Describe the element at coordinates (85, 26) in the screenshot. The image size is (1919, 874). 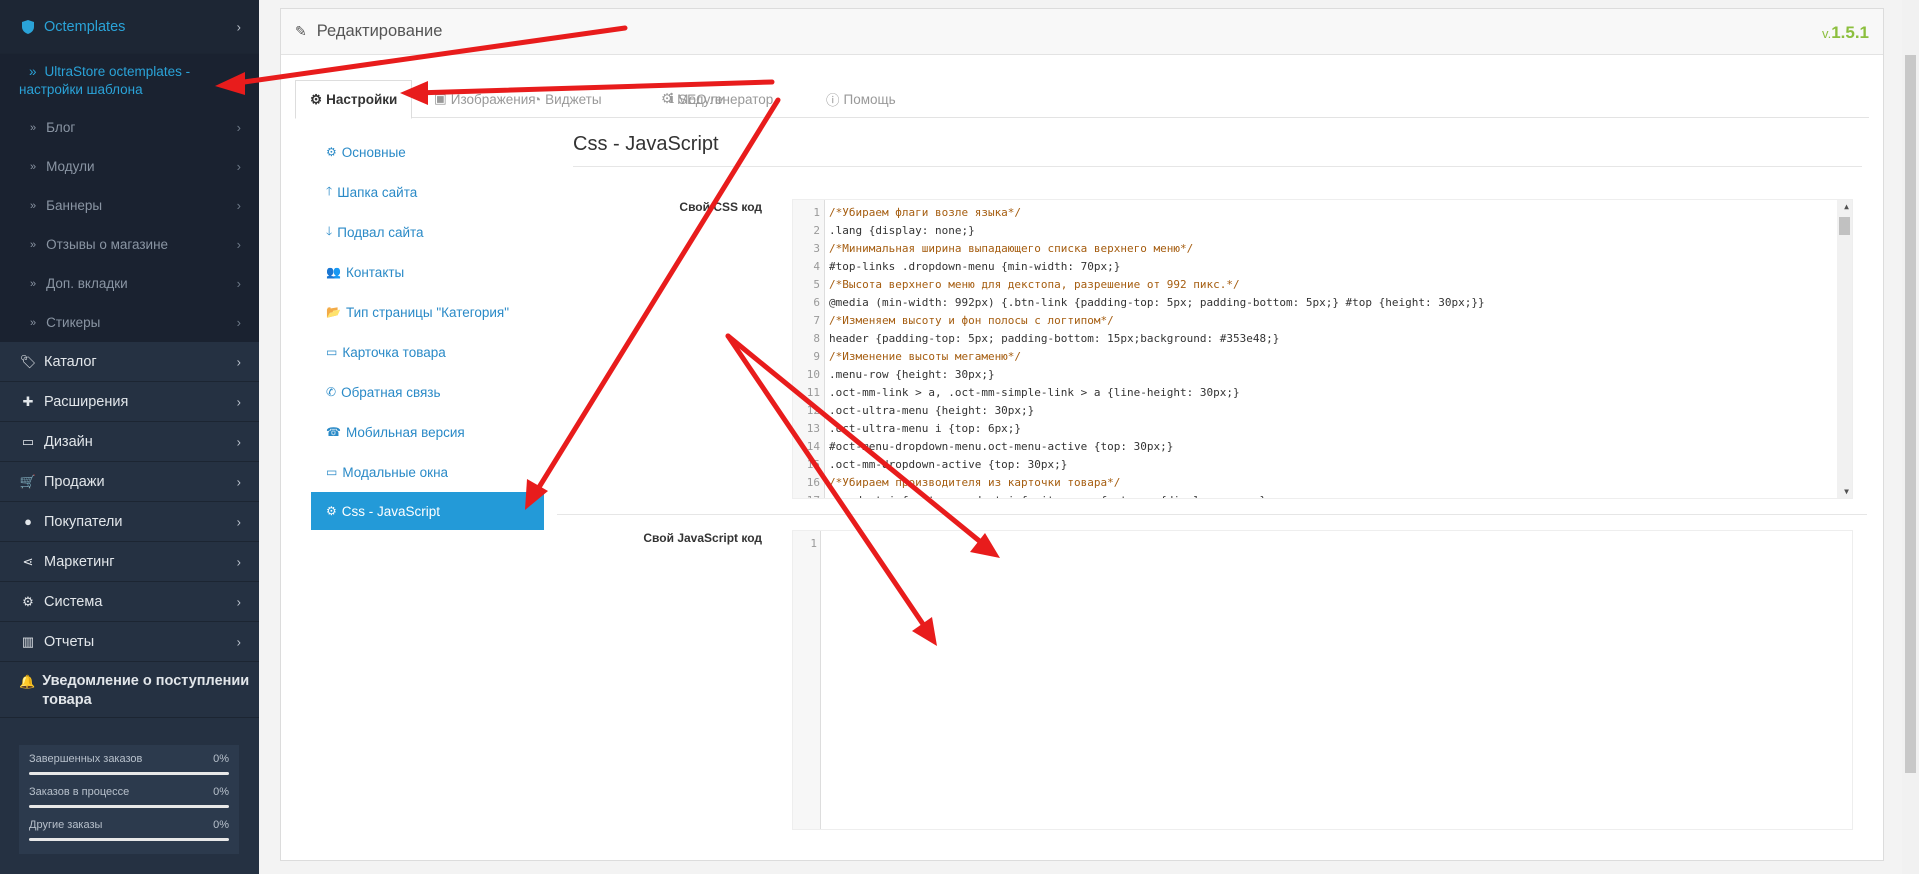
I see `sidebar-item-label: Octemplates` at that location.